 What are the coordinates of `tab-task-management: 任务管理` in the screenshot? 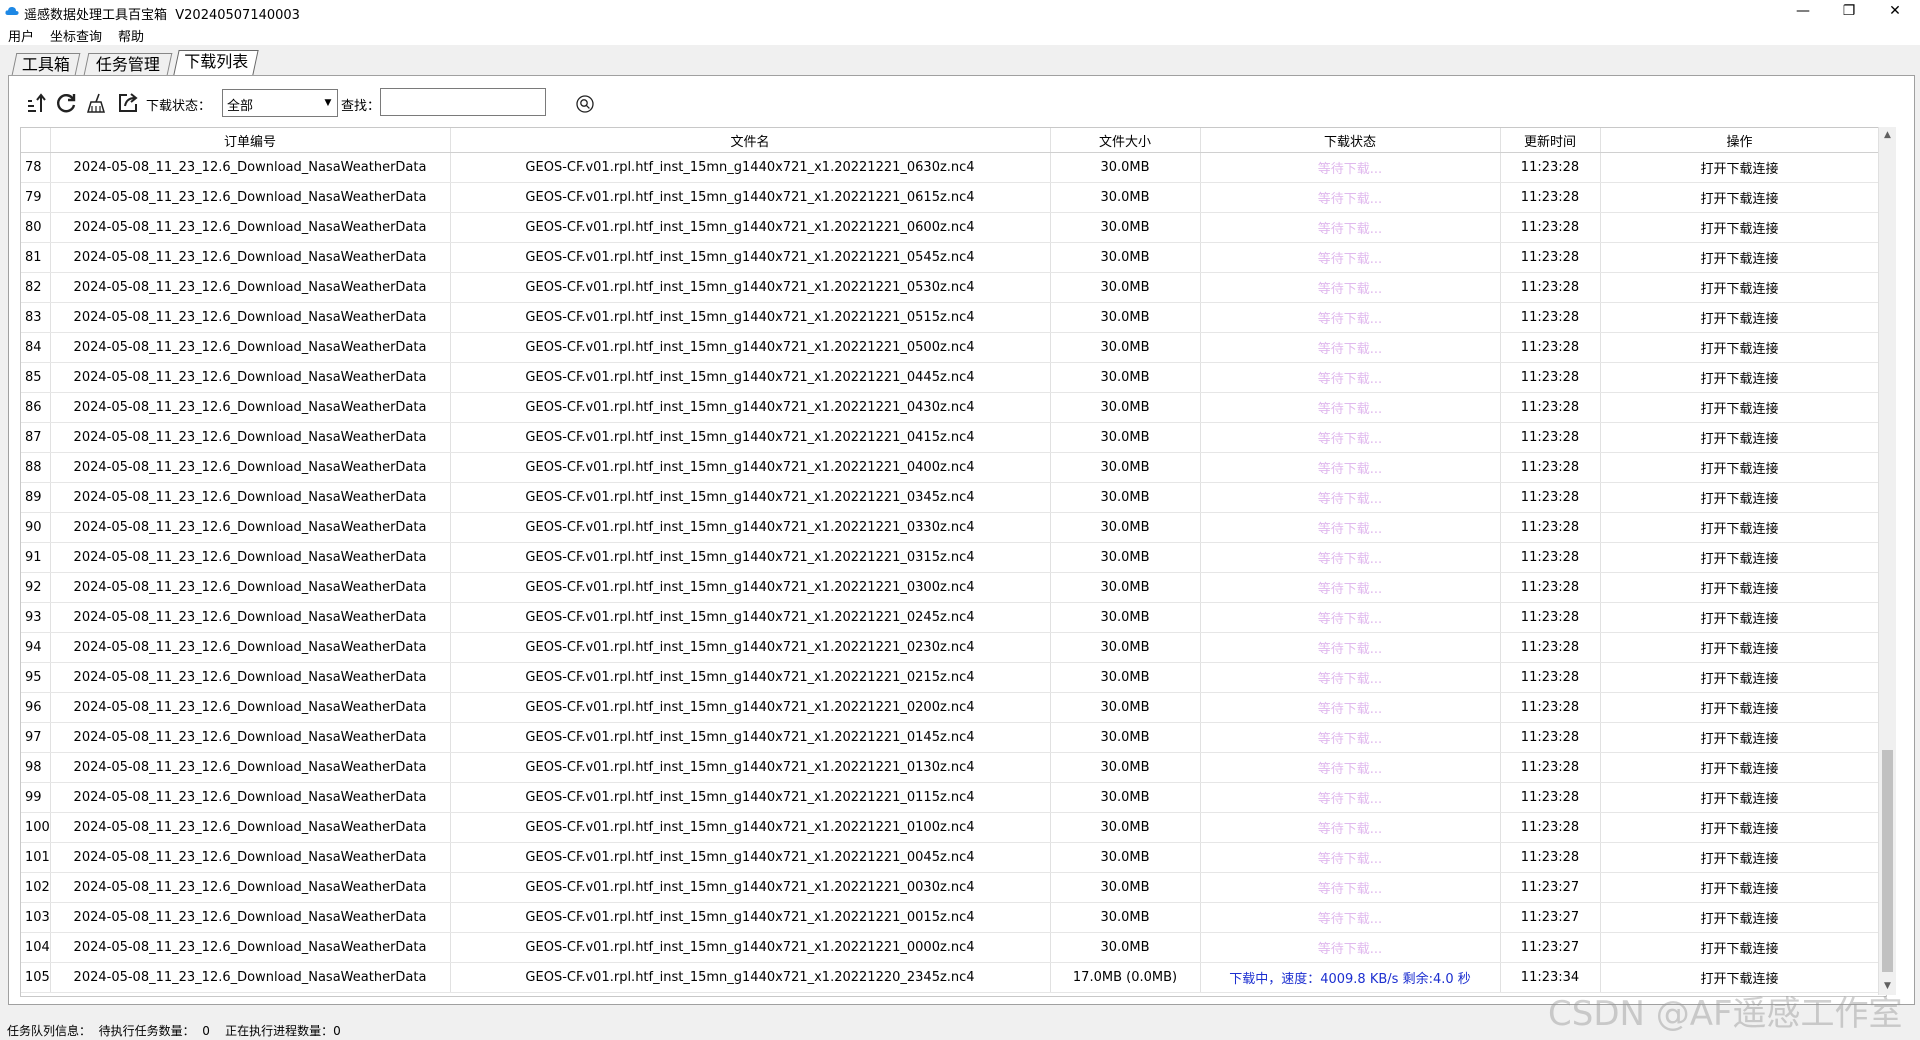 It's located at (128, 64).